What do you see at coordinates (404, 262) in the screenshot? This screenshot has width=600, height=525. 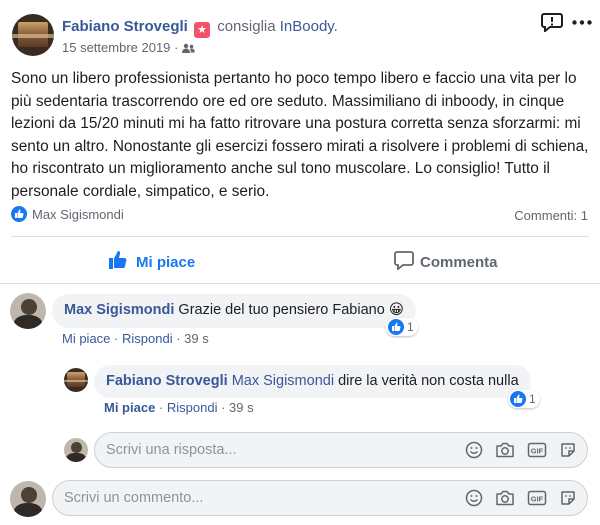 I see `comment-icon` at bounding box center [404, 262].